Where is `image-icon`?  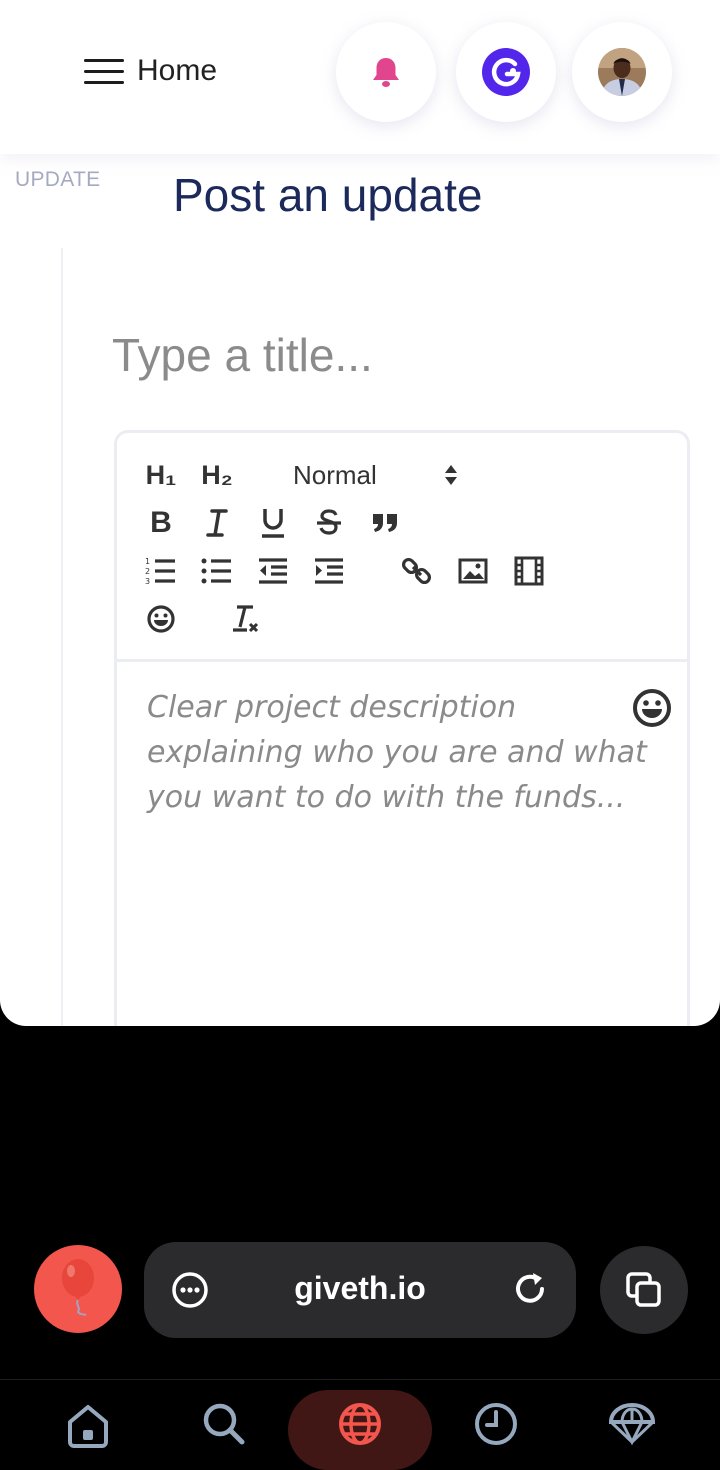
image-icon is located at coordinates (473, 571).